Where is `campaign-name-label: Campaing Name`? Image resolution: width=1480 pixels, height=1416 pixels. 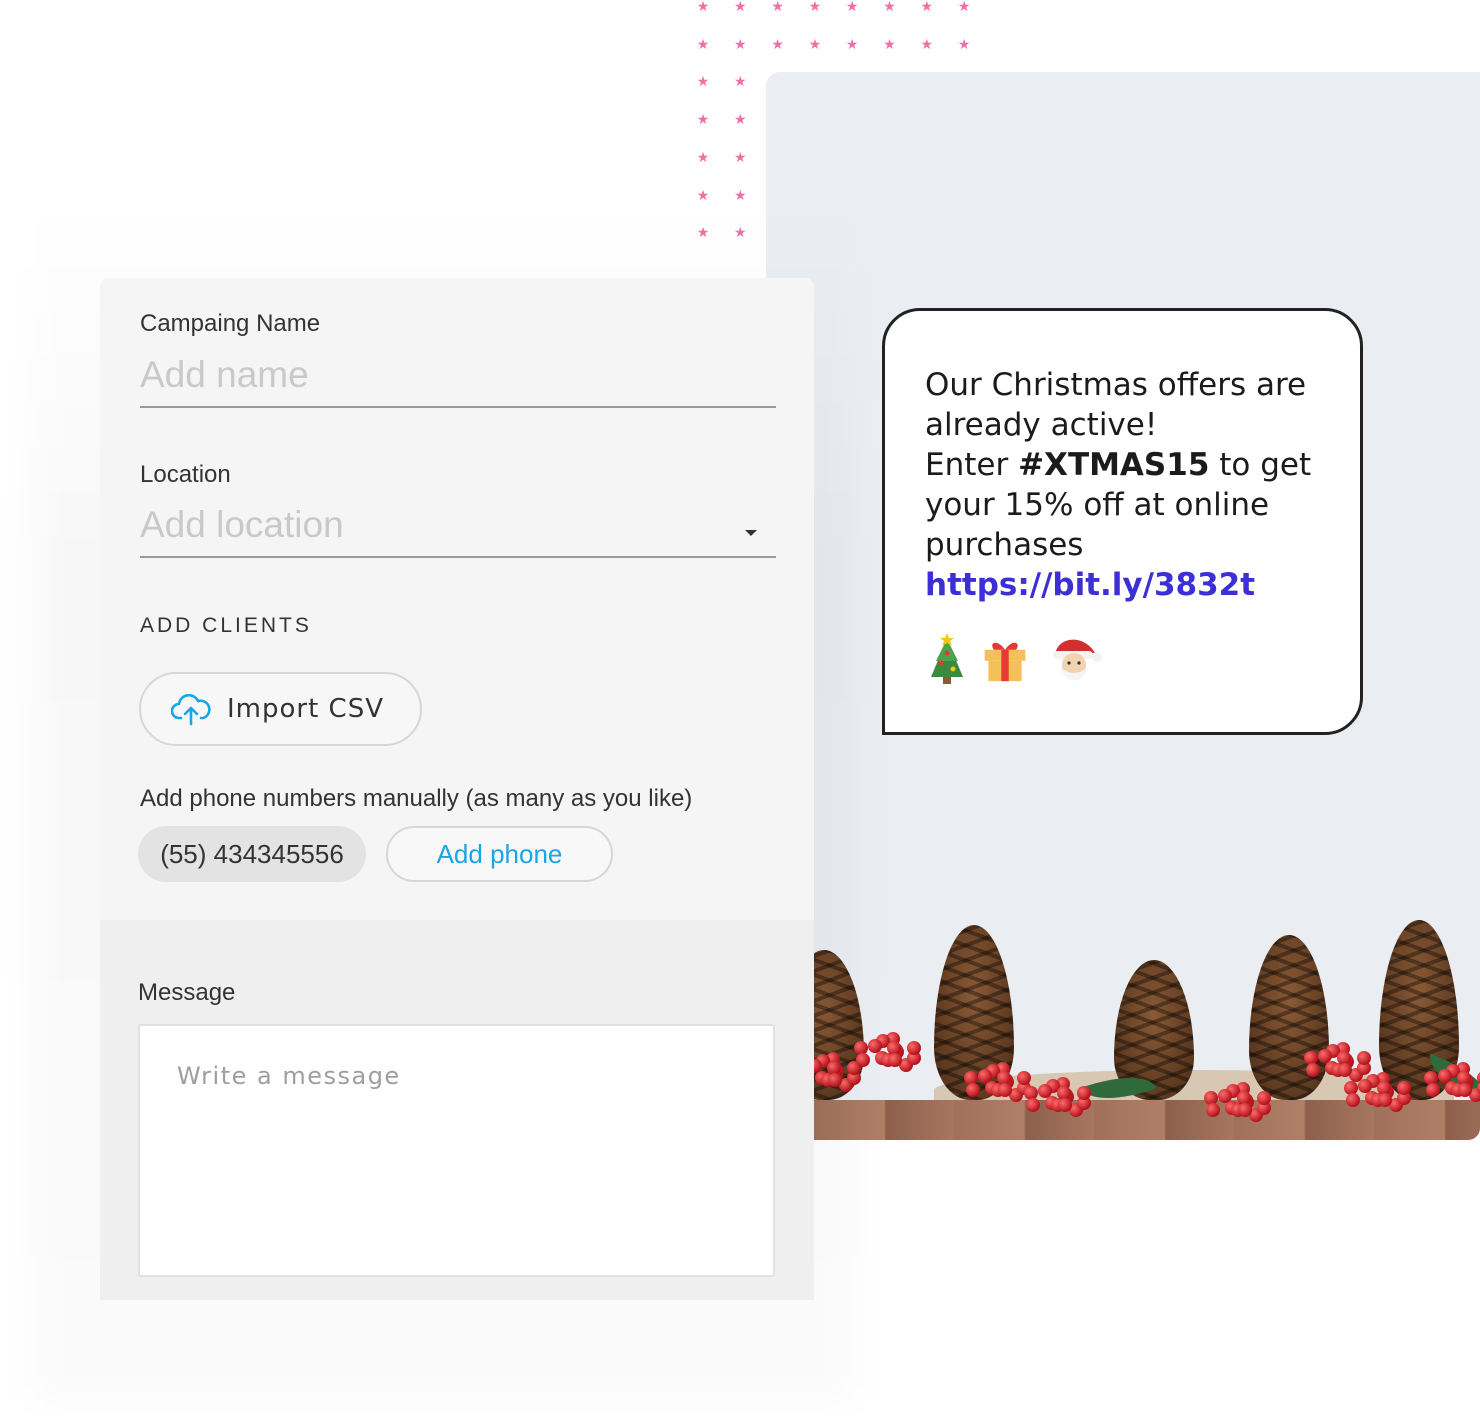 campaign-name-label: Campaing Name is located at coordinates (230, 323).